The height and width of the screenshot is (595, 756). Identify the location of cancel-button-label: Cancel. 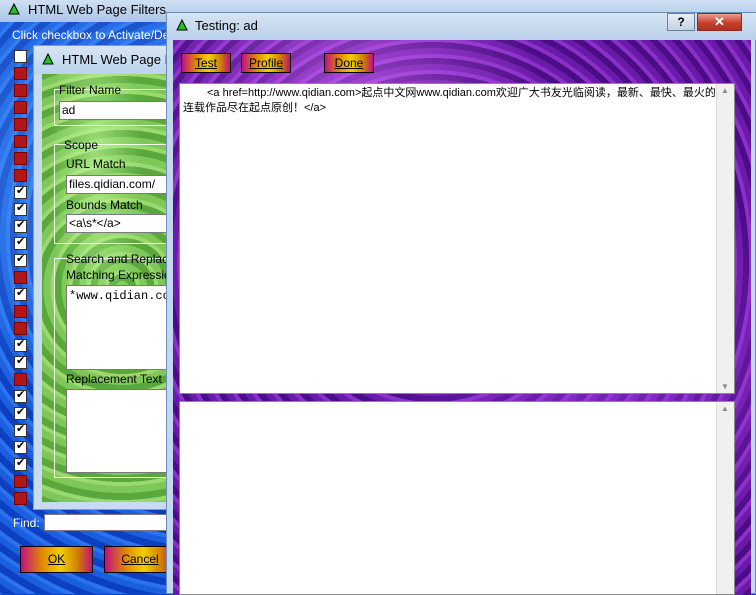
(140, 559).